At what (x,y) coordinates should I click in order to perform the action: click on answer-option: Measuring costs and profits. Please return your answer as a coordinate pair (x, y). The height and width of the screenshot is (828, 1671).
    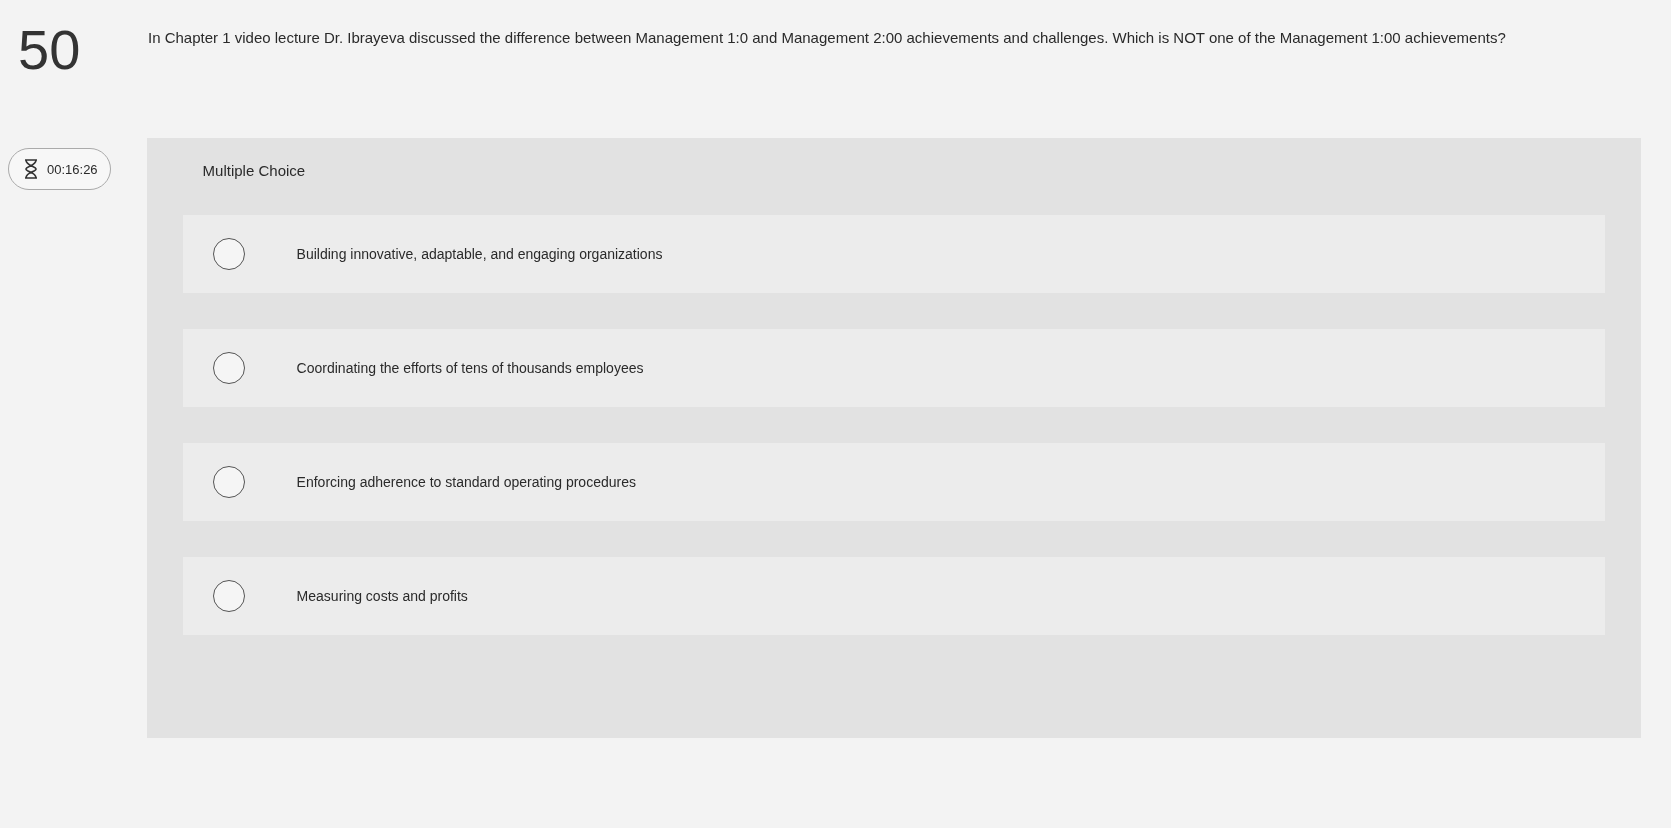
    Looking at the image, I should click on (893, 596).